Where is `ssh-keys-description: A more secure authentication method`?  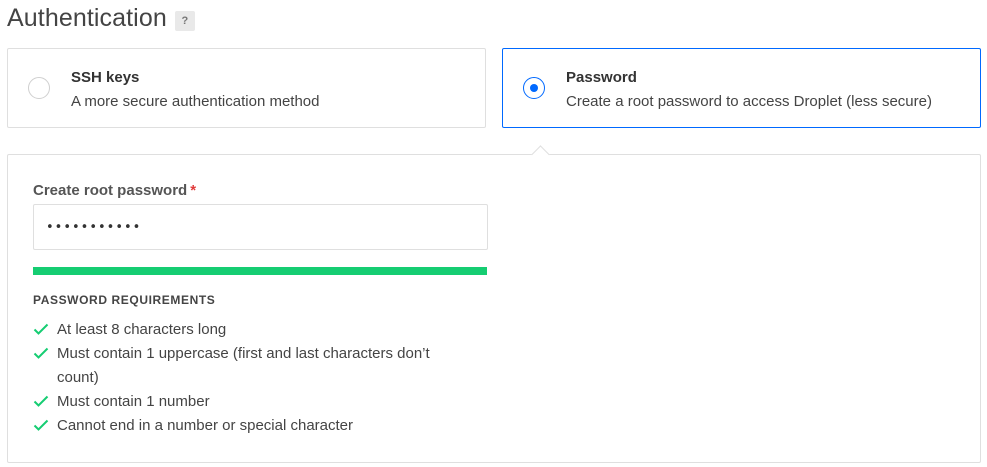 ssh-keys-description: A more secure authentication method is located at coordinates (195, 101).